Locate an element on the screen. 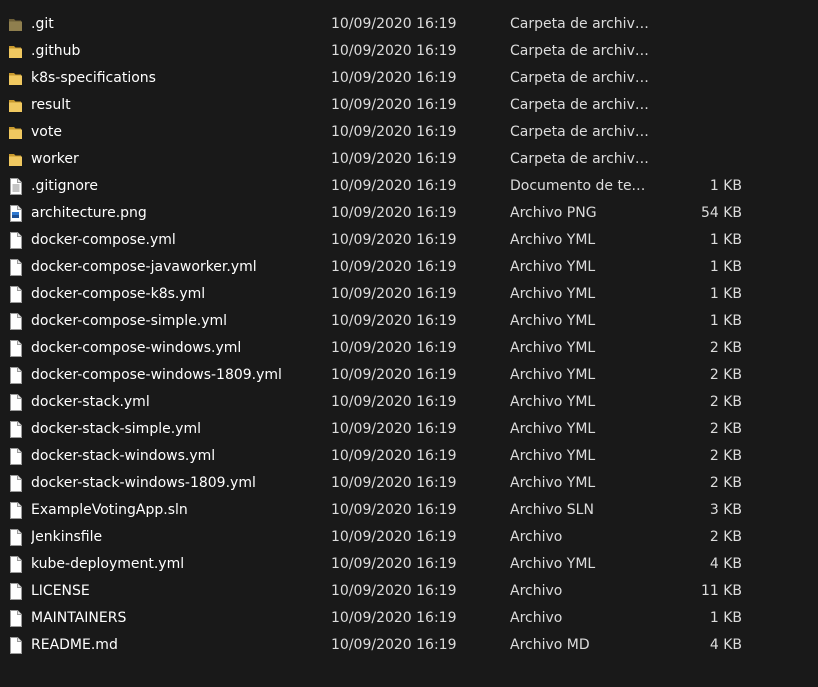 Image resolution: width=818 pixels, height=687 pixels. file-name: docker-stack-simple.yml is located at coordinates (116, 429).